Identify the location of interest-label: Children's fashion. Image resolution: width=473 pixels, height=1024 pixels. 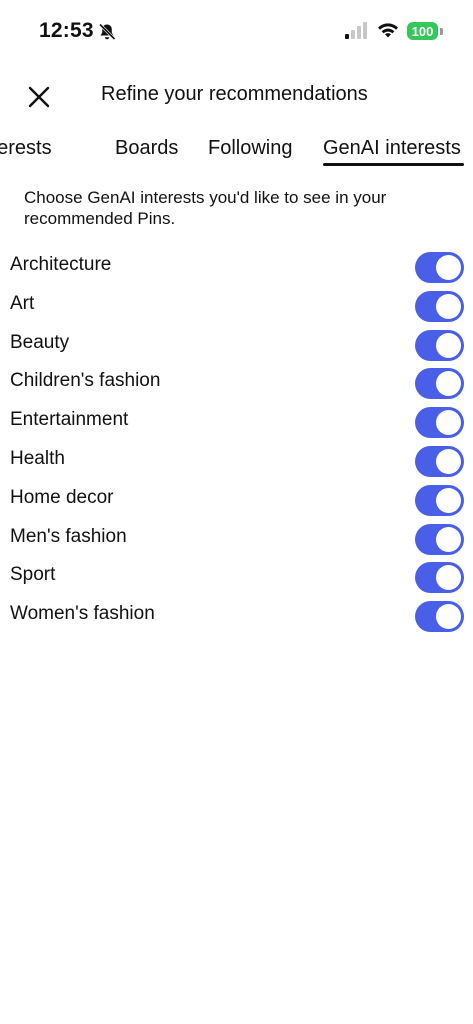
(85, 381).